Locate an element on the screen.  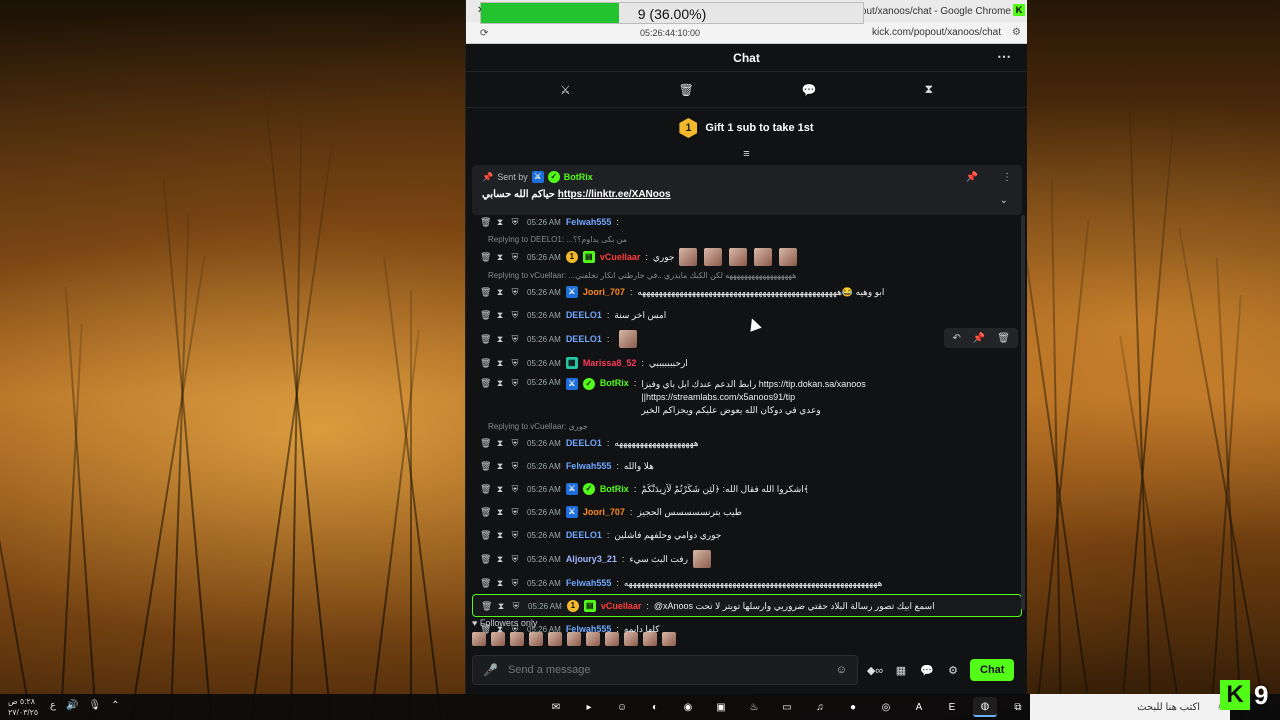
chrome-app-icon: ◍ is located at coordinates (985, 707).